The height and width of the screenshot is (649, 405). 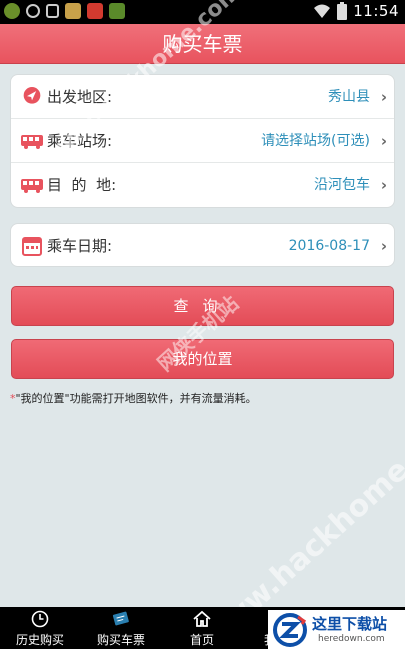 I want to click on bag-notification-icon, so click(x=52, y=11).